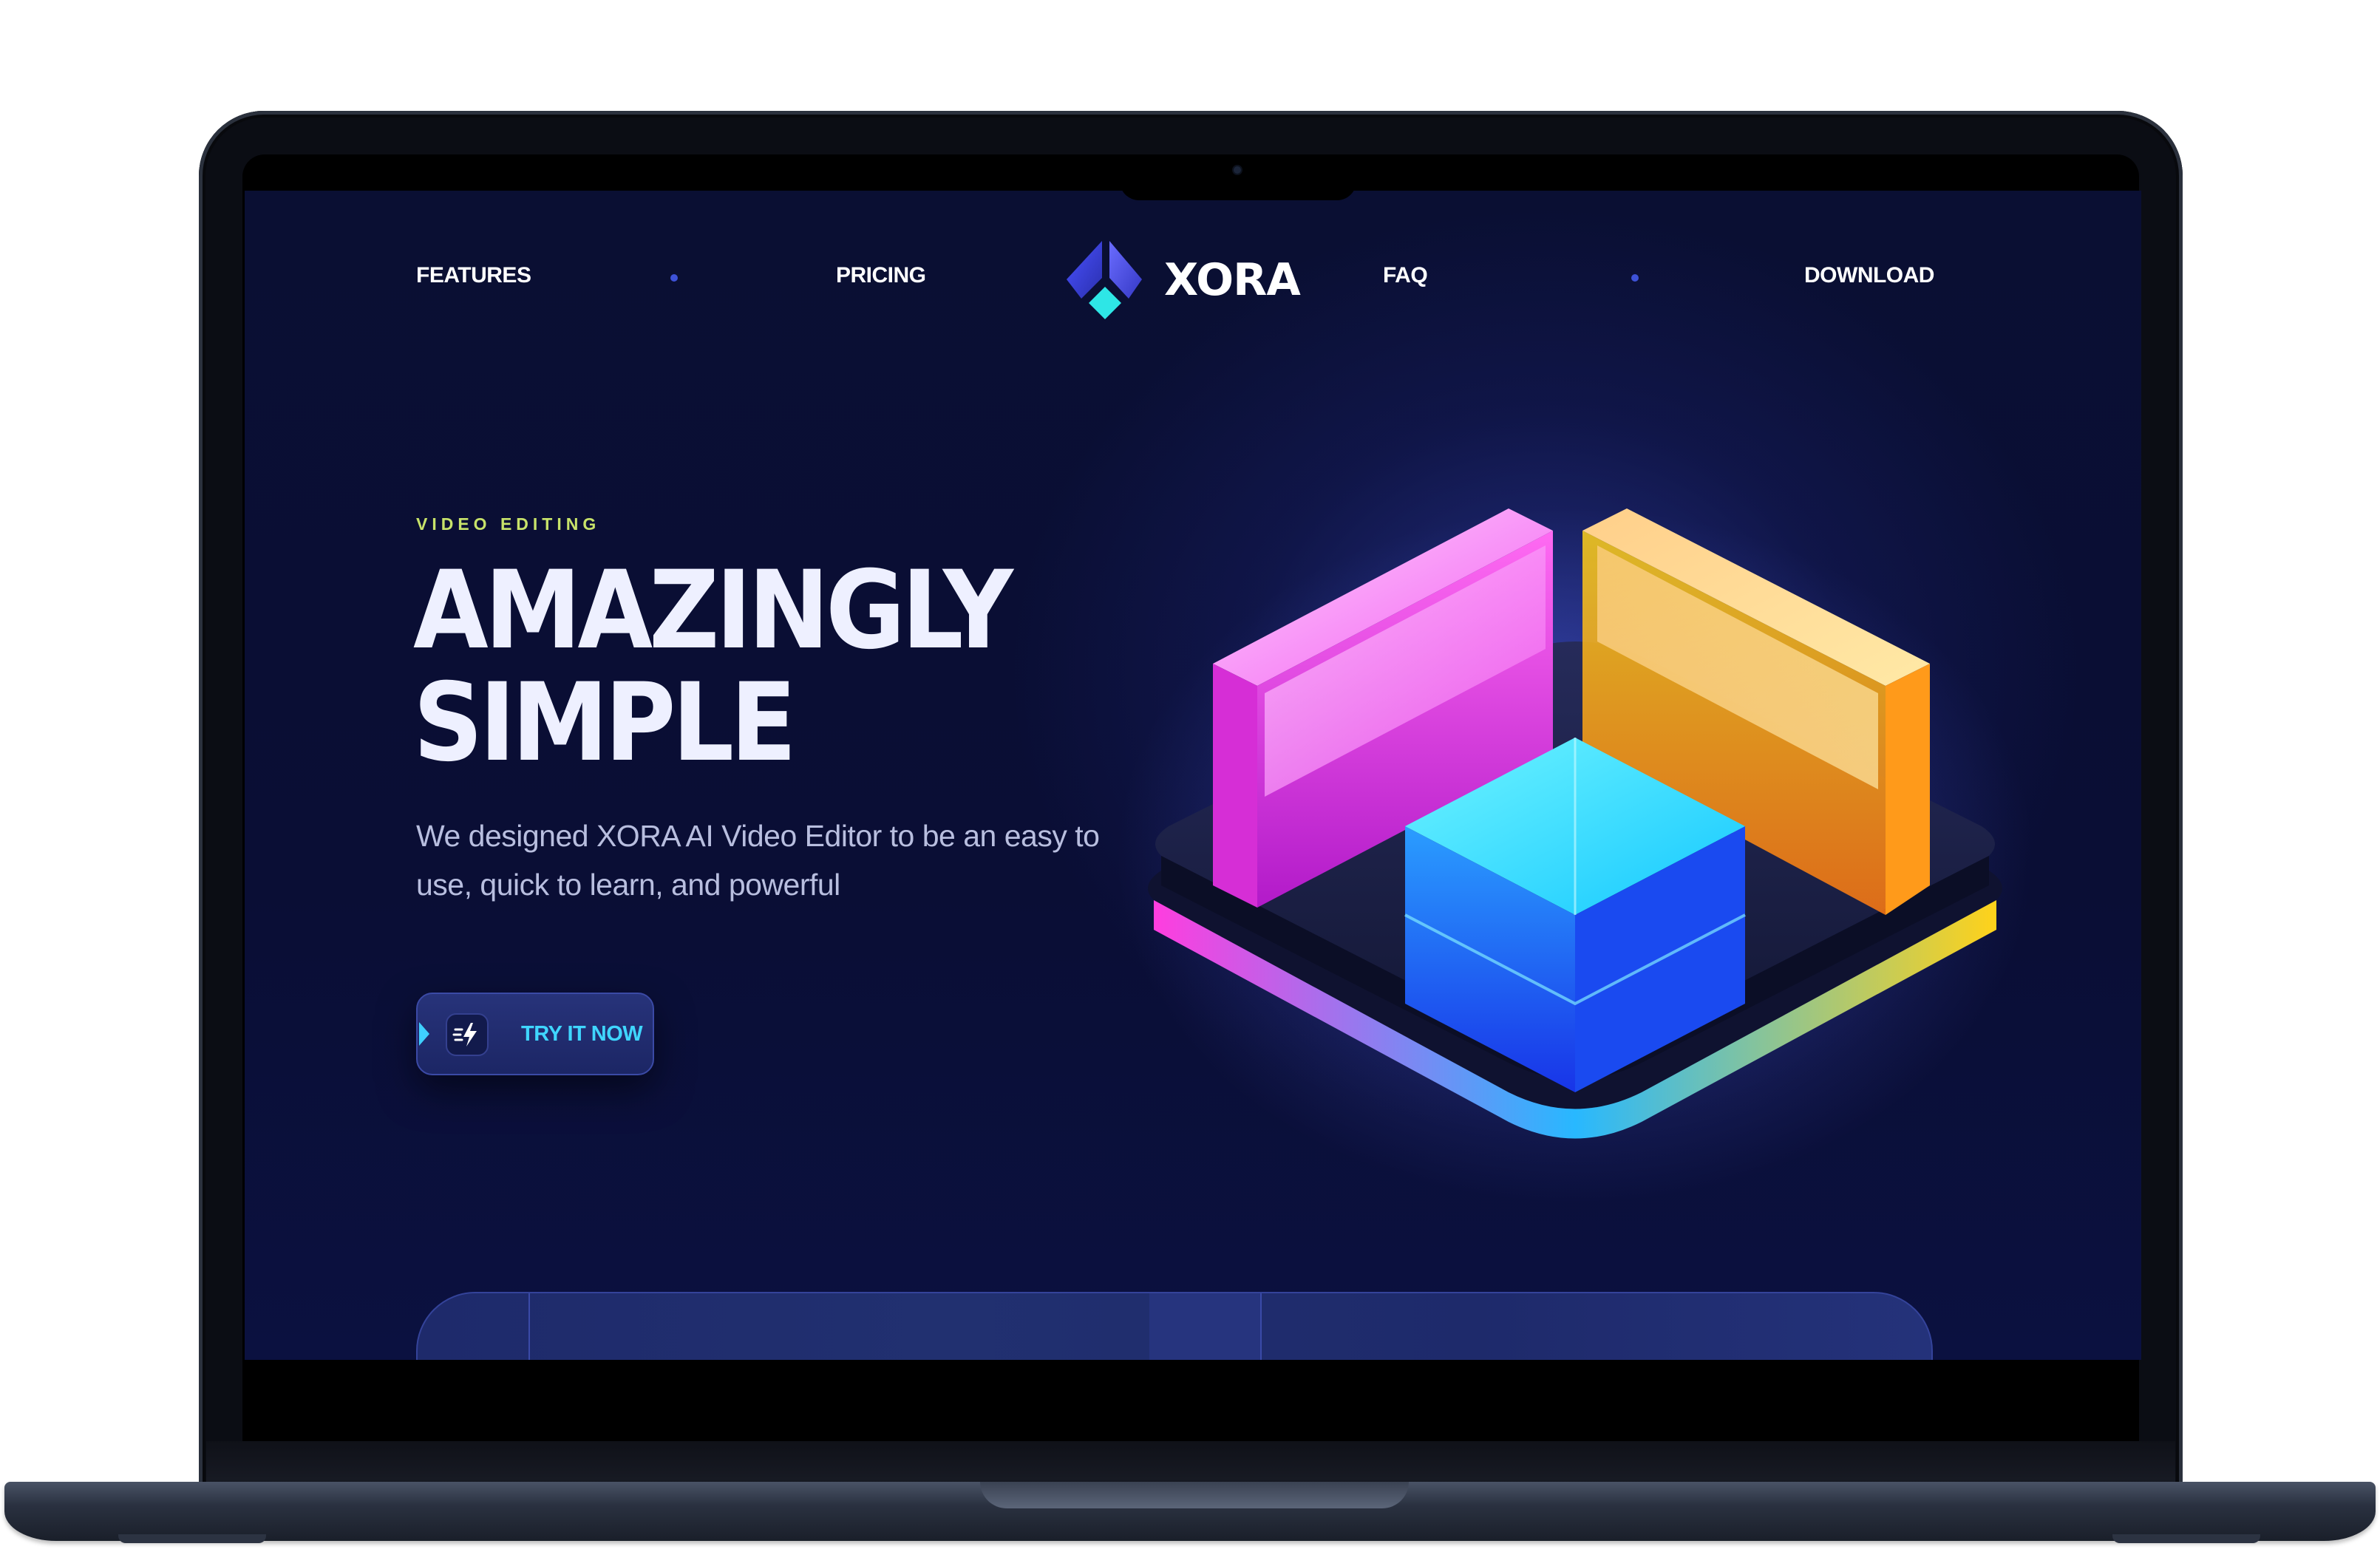  Describe the element at coordinates (424, 1034) in the screenshot. I see `caret-right-icon` at that location.